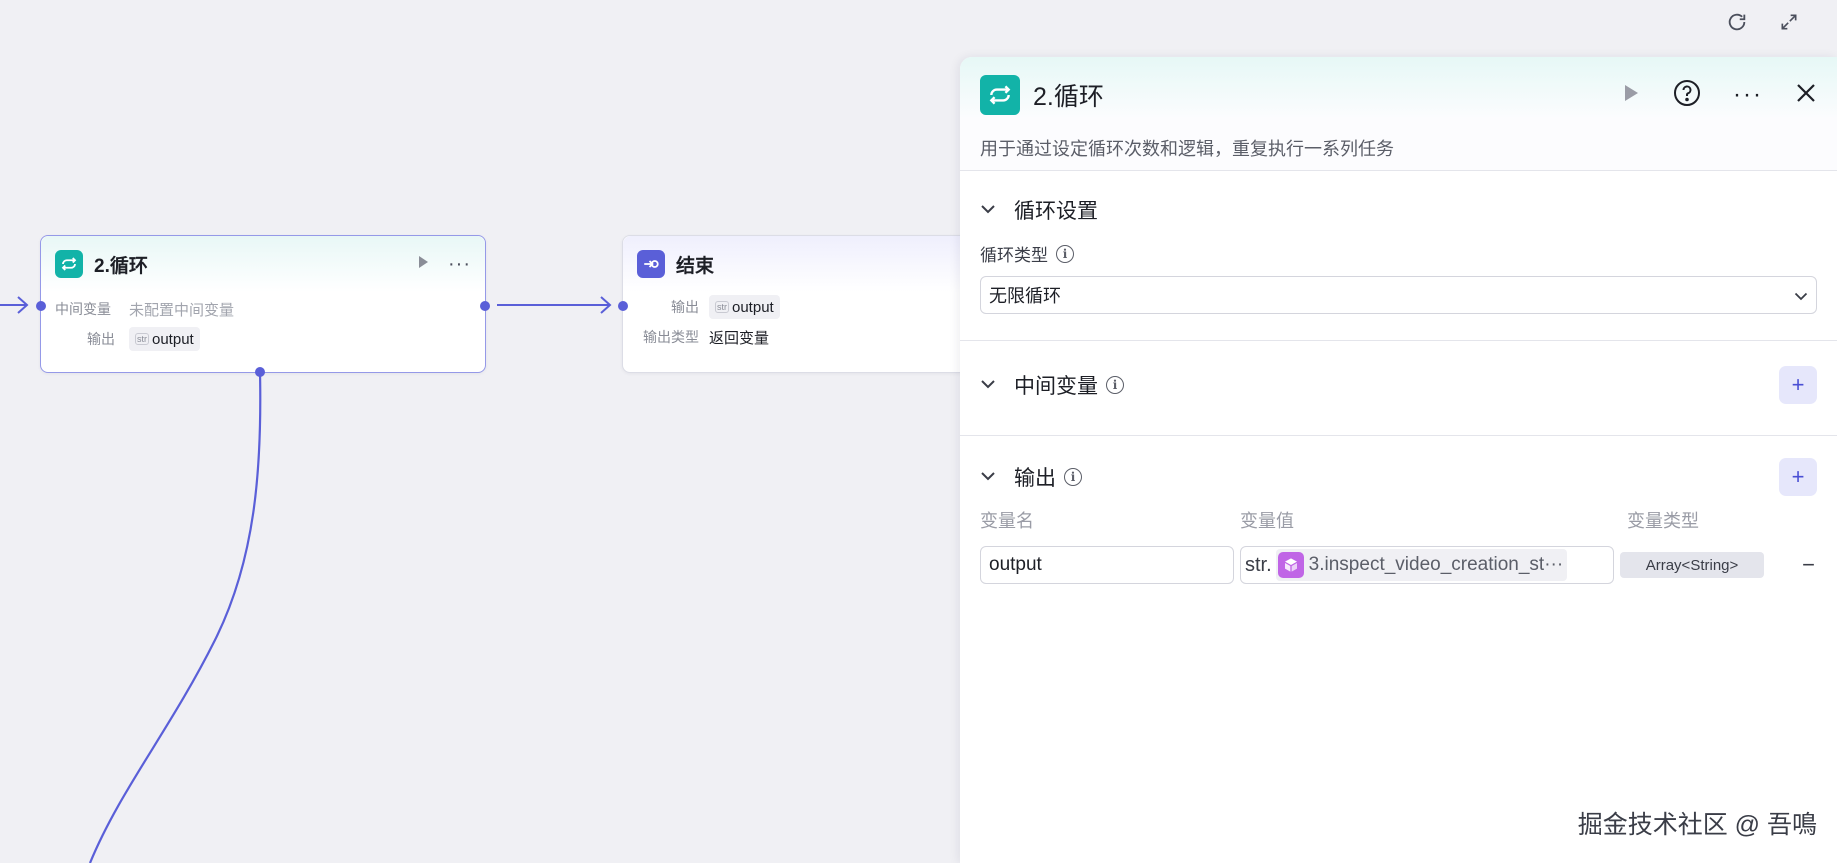 This screenshot has height=863, width=1837. What do you see at coordinates (1398, 385) in the screenshot?
I see `intermediate-header: 中间变量 i` at bounding box center [1398, 385].